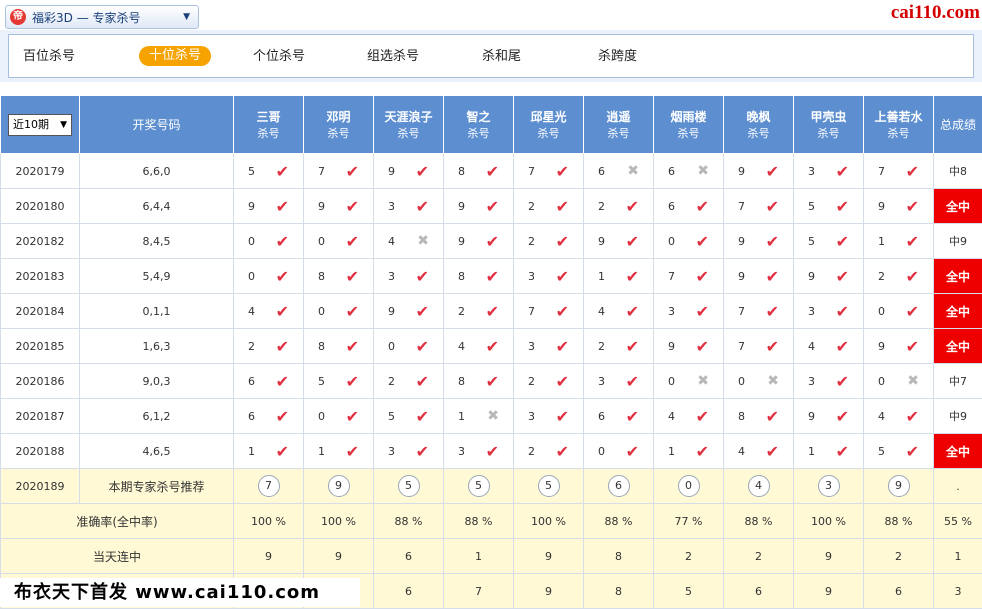  I want to click on recommend-number: 5, so click(409, 486).